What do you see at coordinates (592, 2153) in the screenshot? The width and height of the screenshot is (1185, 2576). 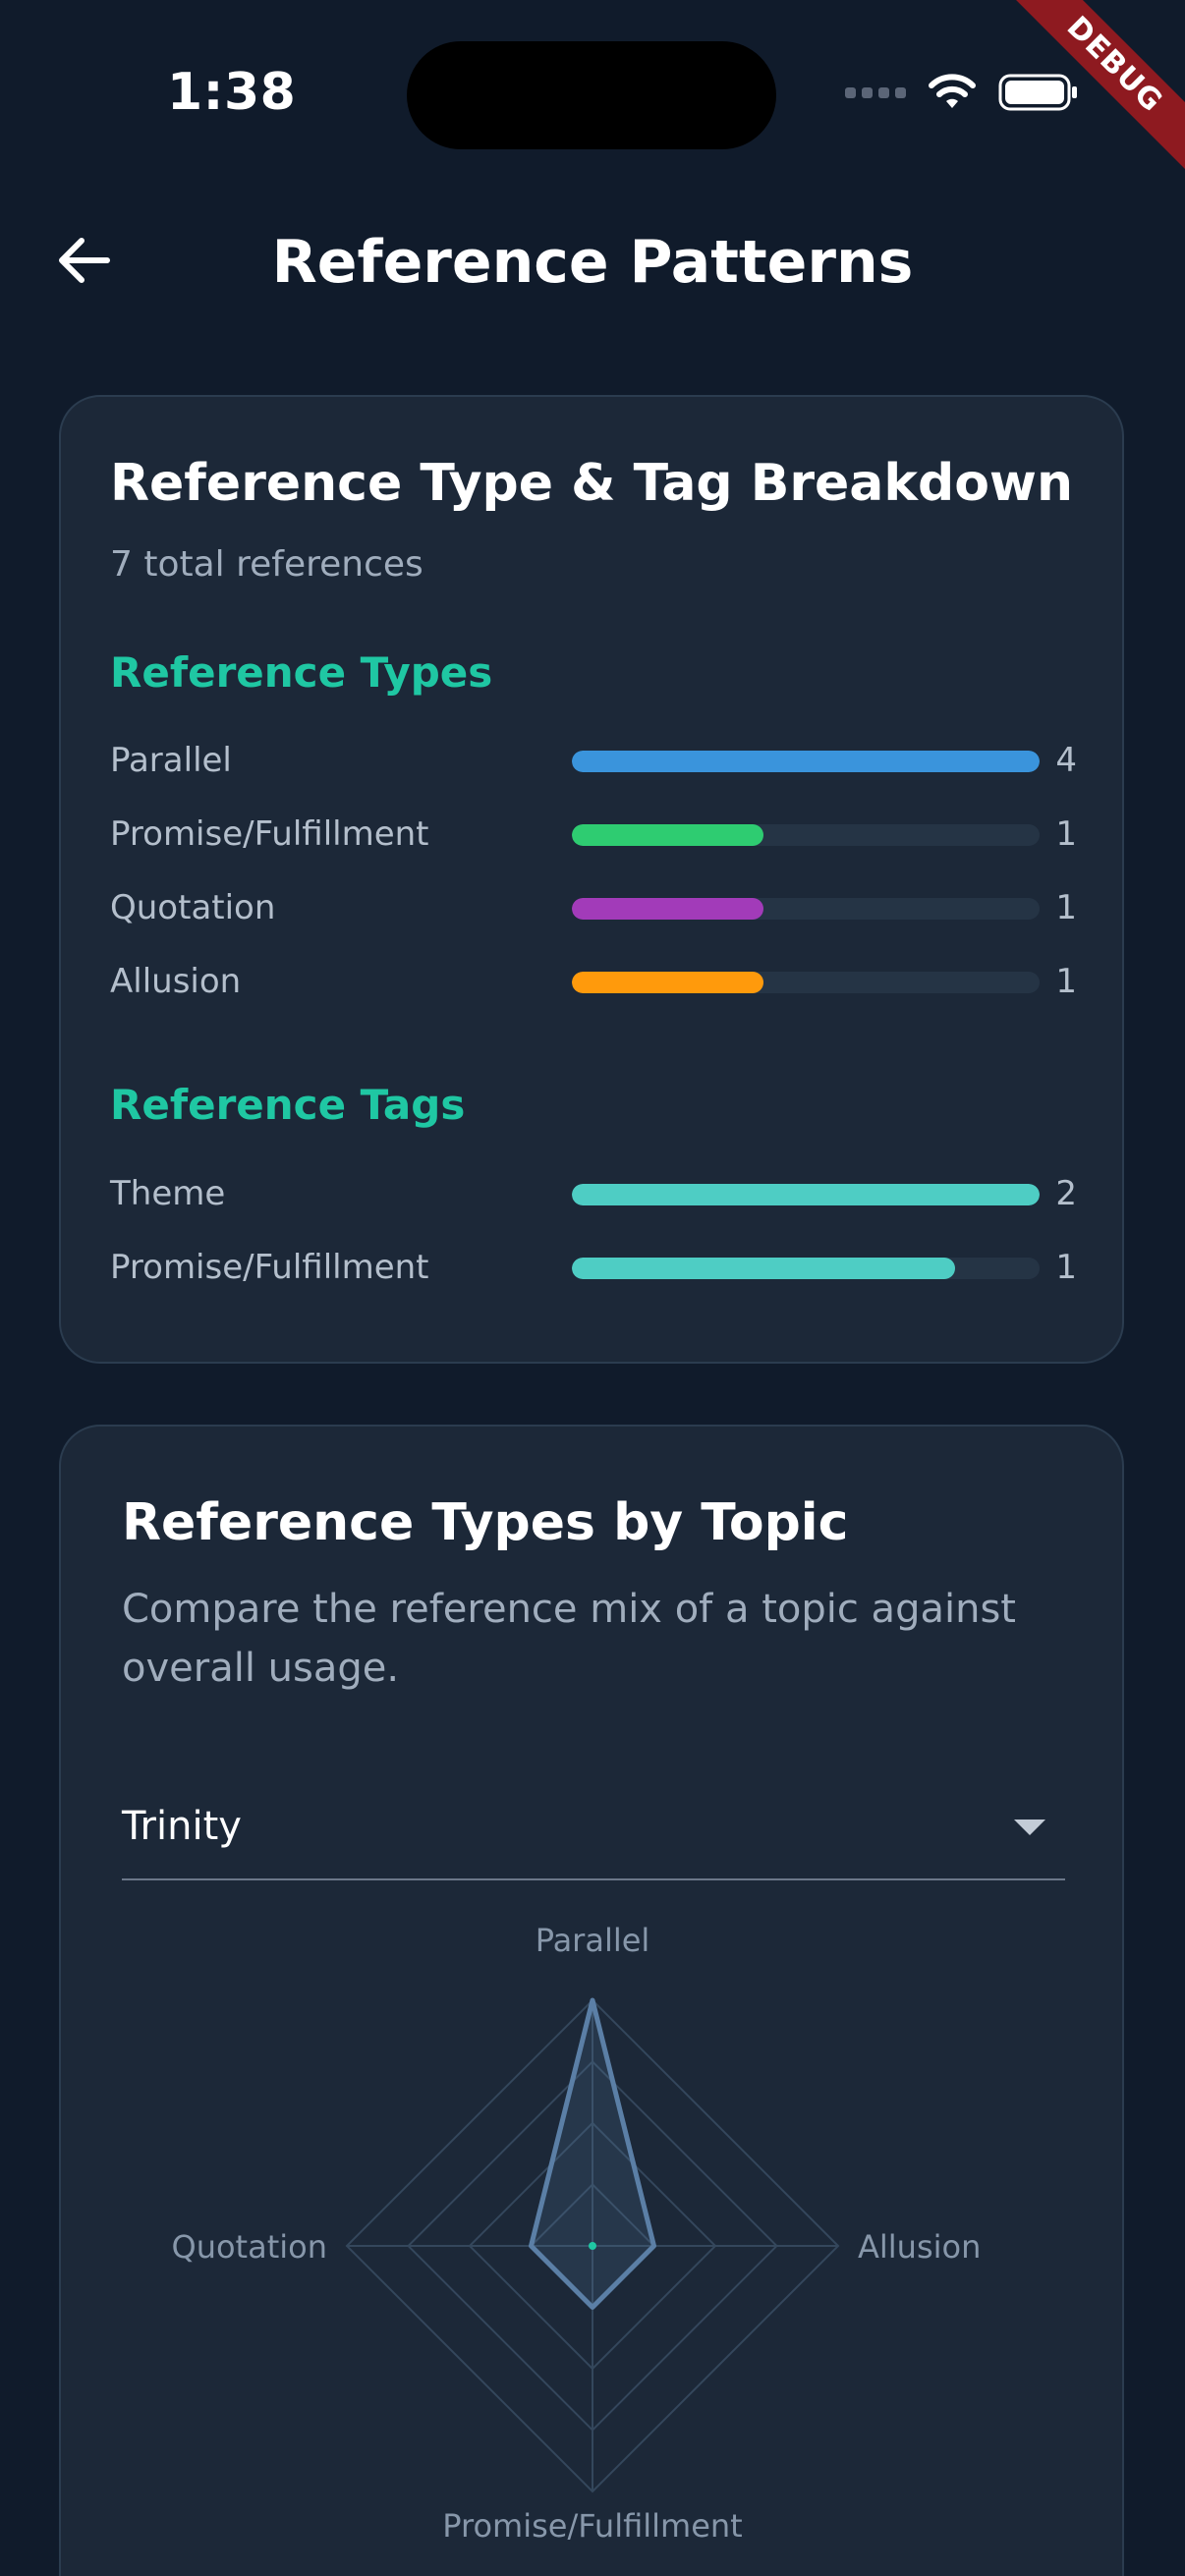 I see `radar-series-shape` at bounding box center [592, 2153].